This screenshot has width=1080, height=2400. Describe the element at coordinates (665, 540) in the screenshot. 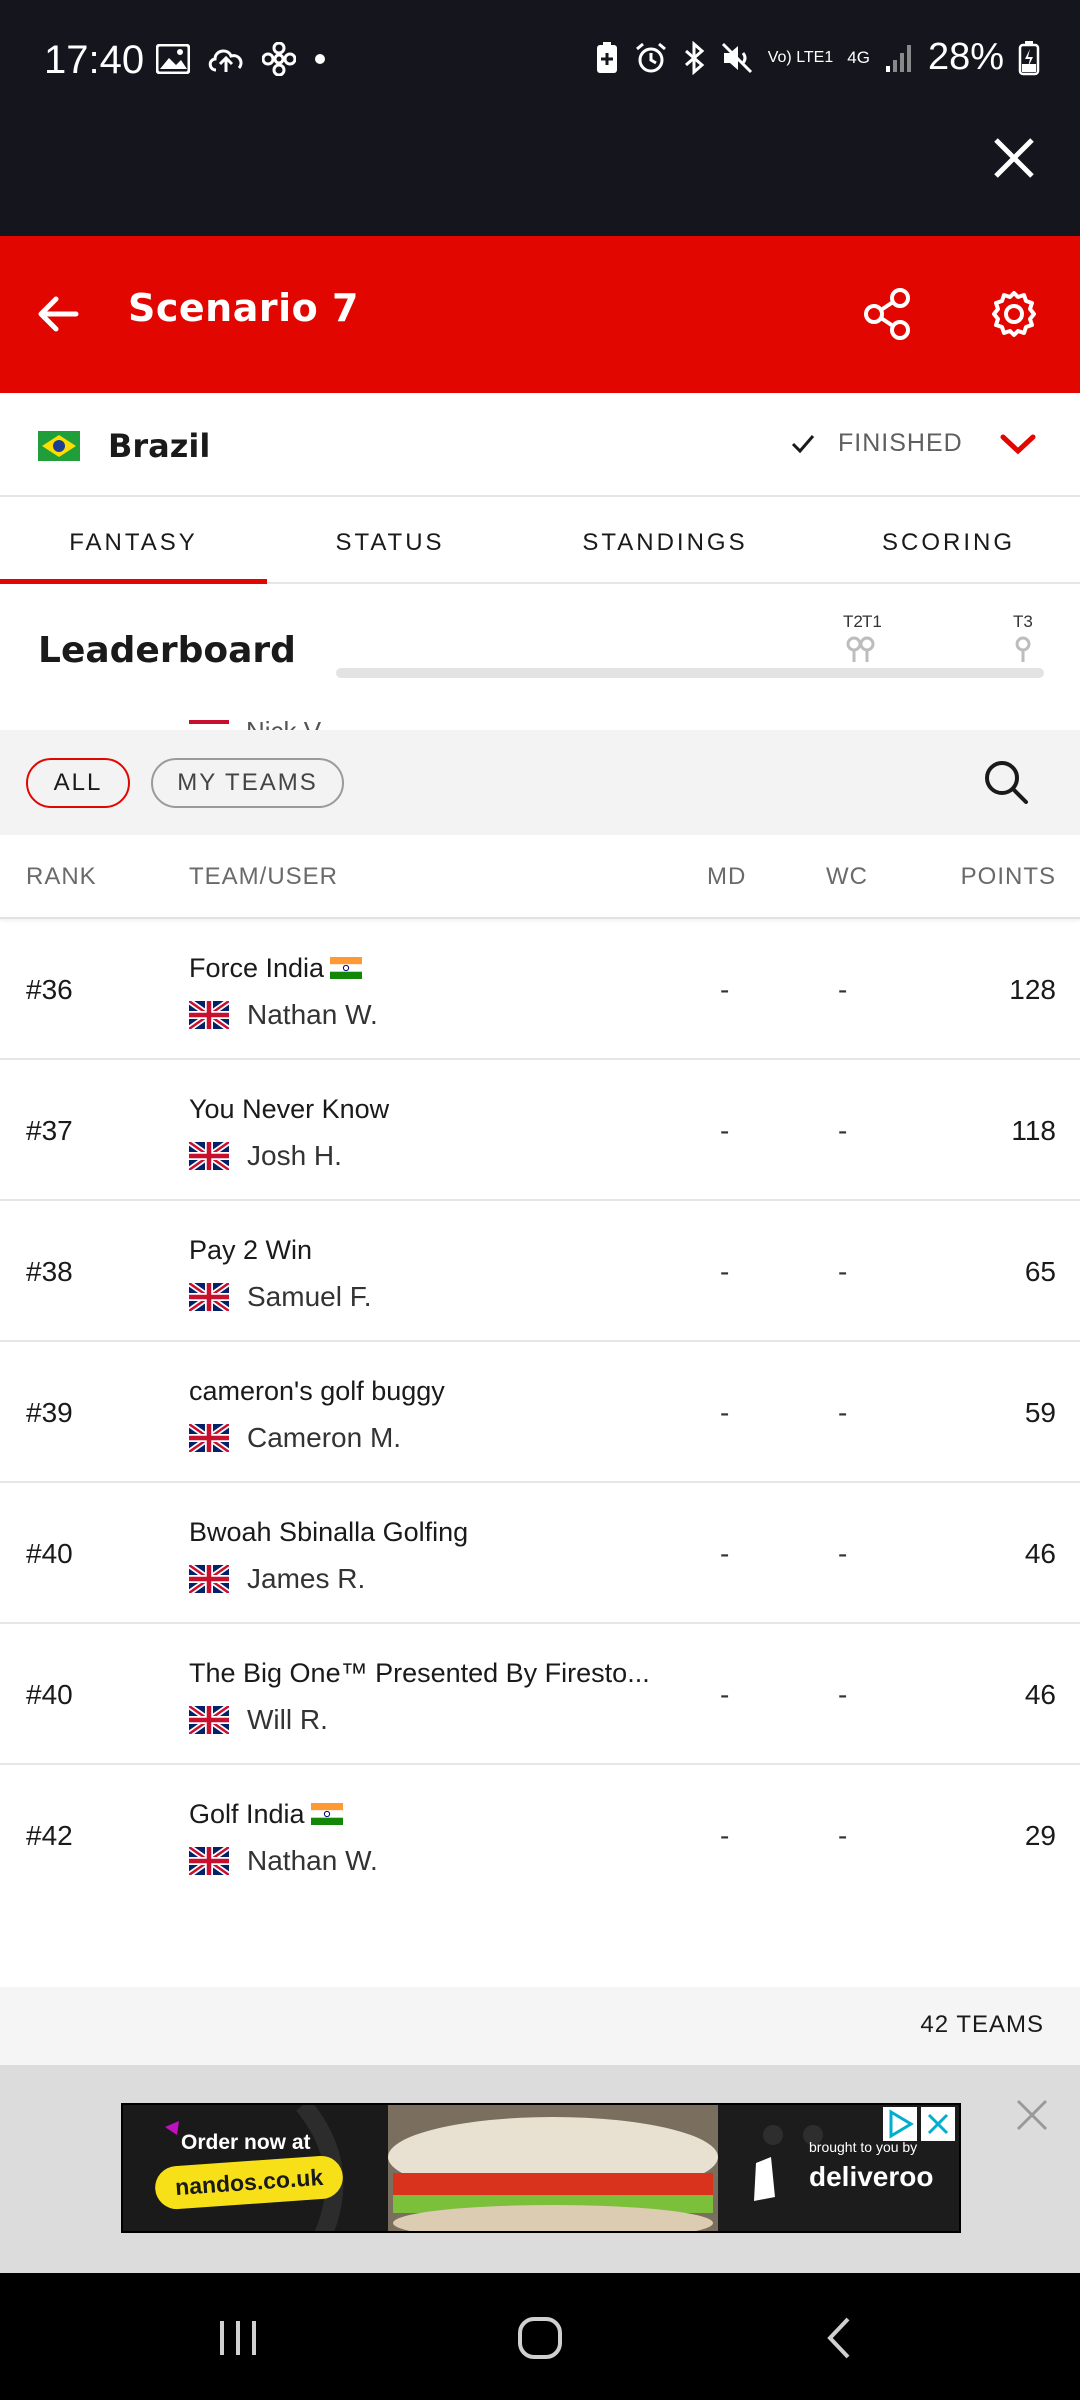

I see `tab-standings: STANDINGS` at that location.